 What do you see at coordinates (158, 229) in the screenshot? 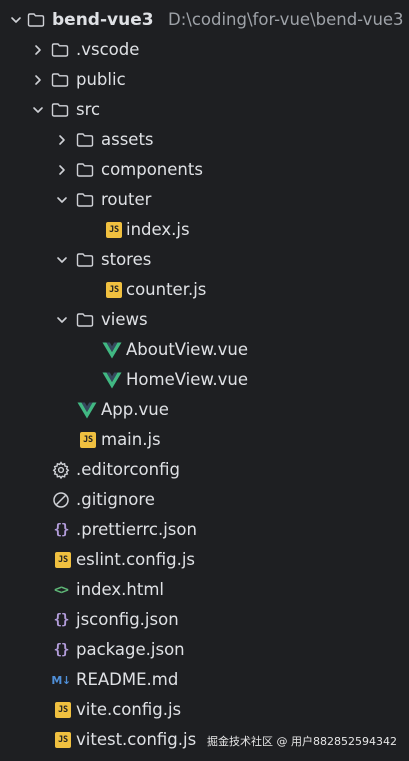
I see `tree-item-label: index.js` at bounding box center [158, 229].